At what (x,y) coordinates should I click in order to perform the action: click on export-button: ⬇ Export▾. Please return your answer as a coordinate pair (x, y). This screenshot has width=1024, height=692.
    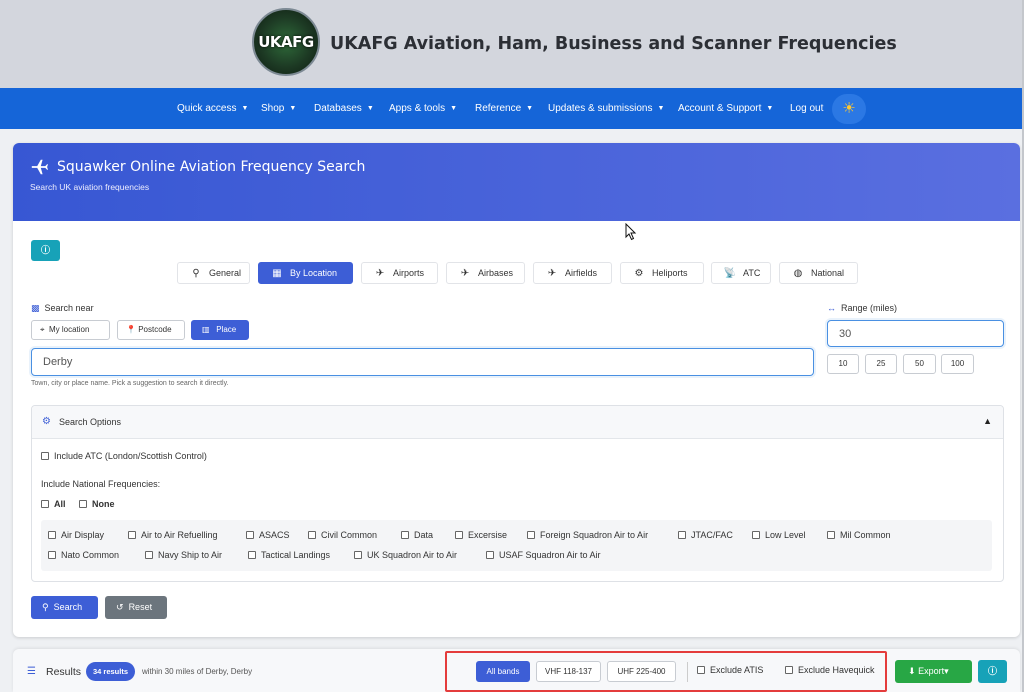
    Looking at the image, I should click on (933, 671).